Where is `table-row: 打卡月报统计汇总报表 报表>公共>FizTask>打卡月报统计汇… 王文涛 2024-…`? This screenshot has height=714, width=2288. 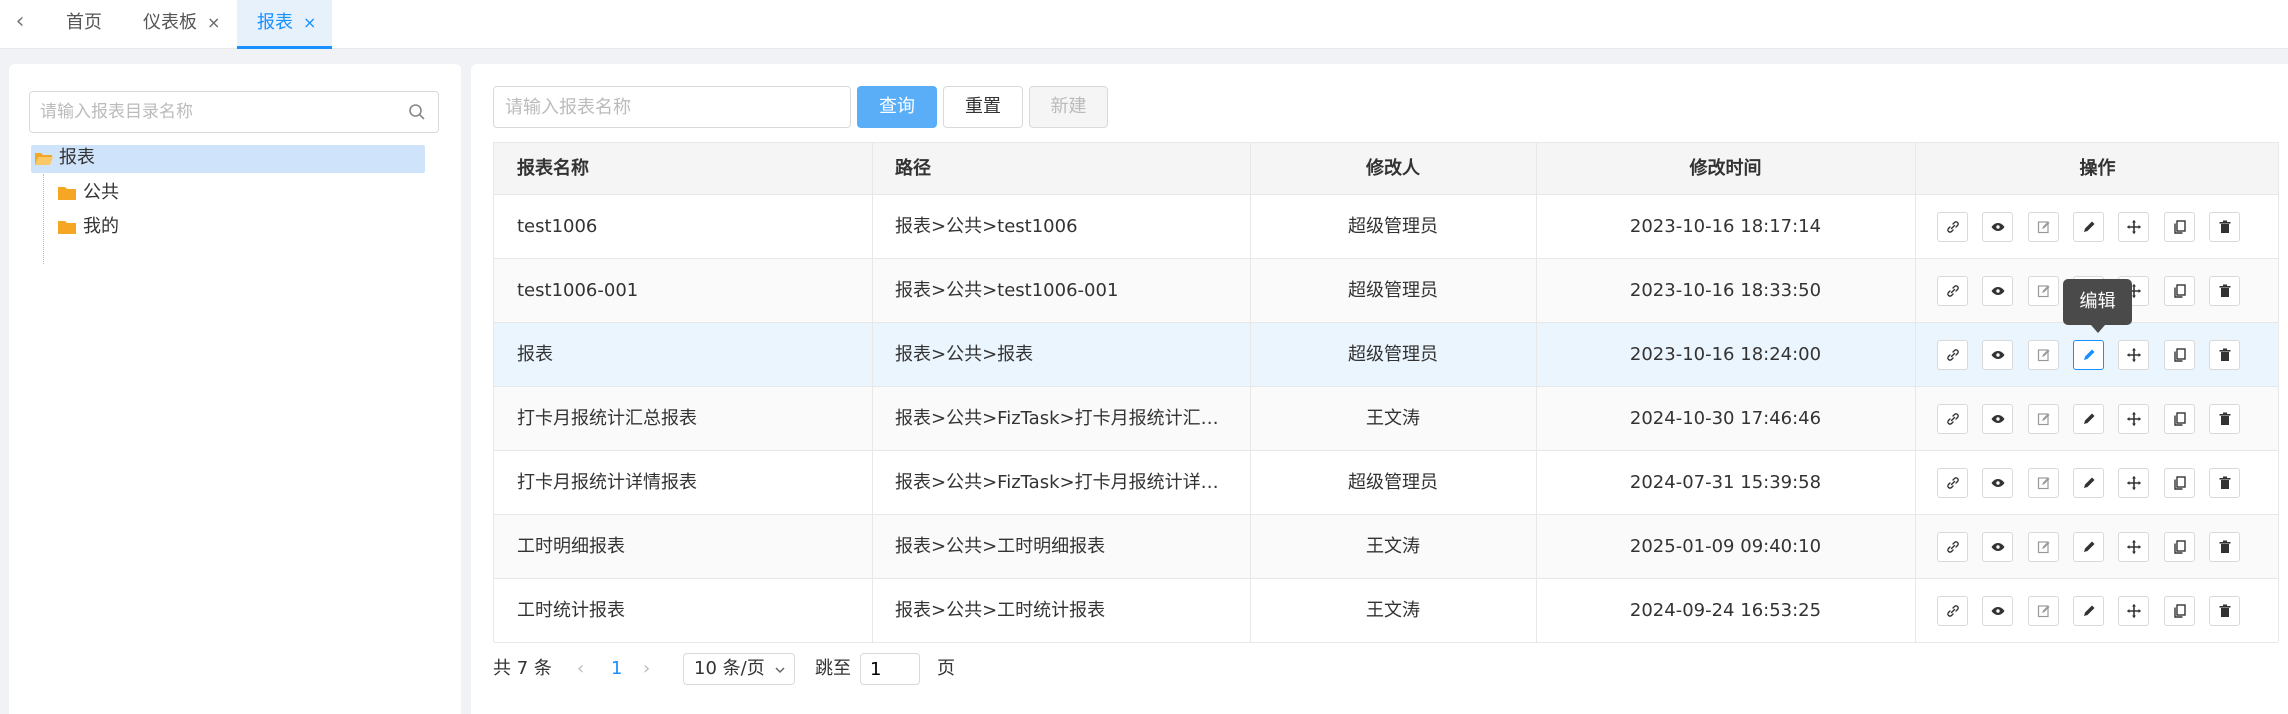 table-row: 打卡月报统计汇总报表 报表>公共>FizTask>打卡月报统计汇… 王文涛 2024-… is located at coordinates (1386, 419).